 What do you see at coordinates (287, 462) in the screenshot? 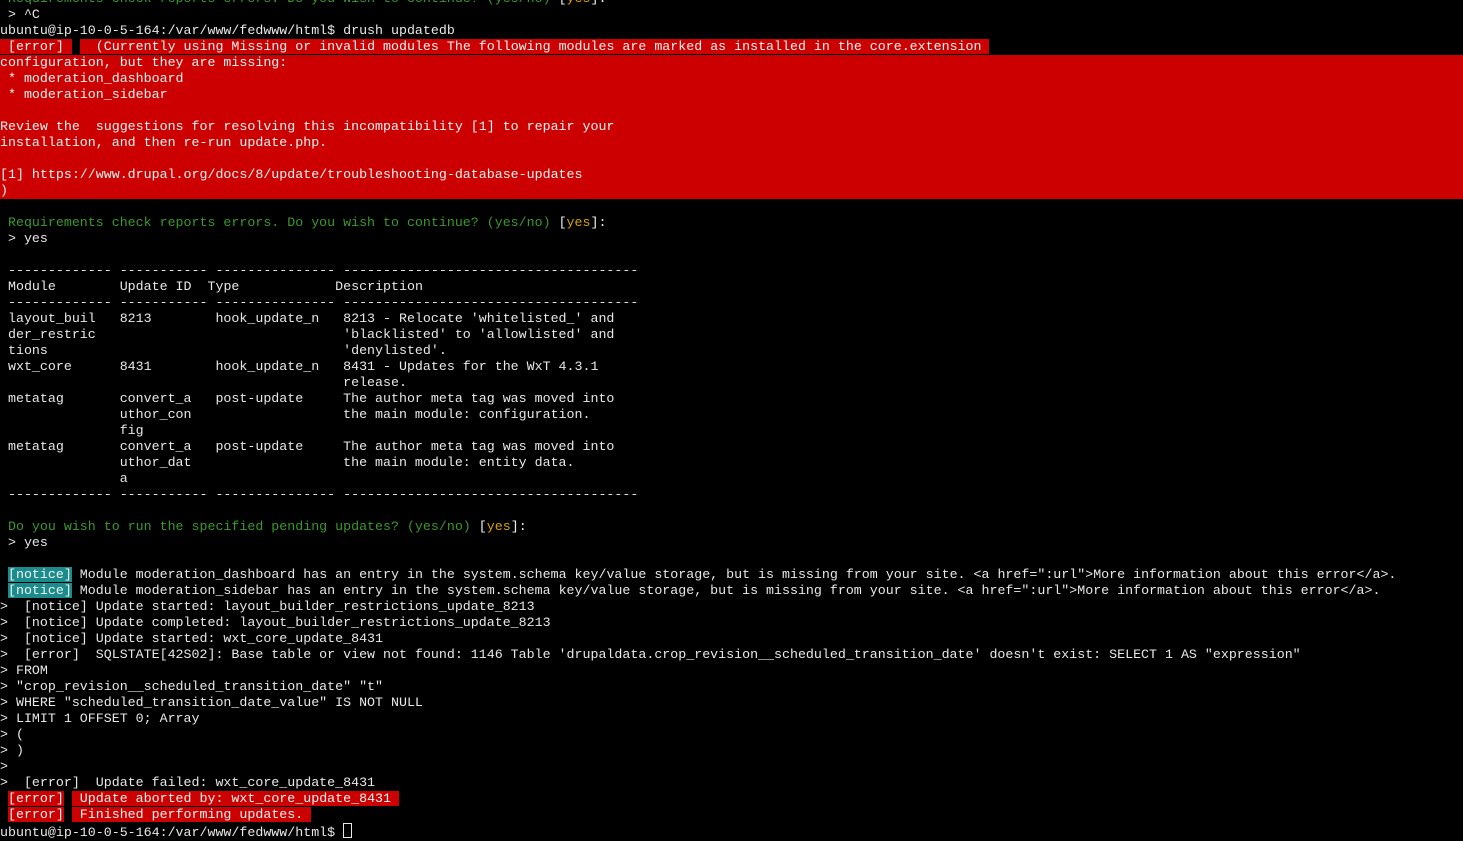
I see `table-row: uthor_dat the main module: entity data.` at bounding box center [287, 462].